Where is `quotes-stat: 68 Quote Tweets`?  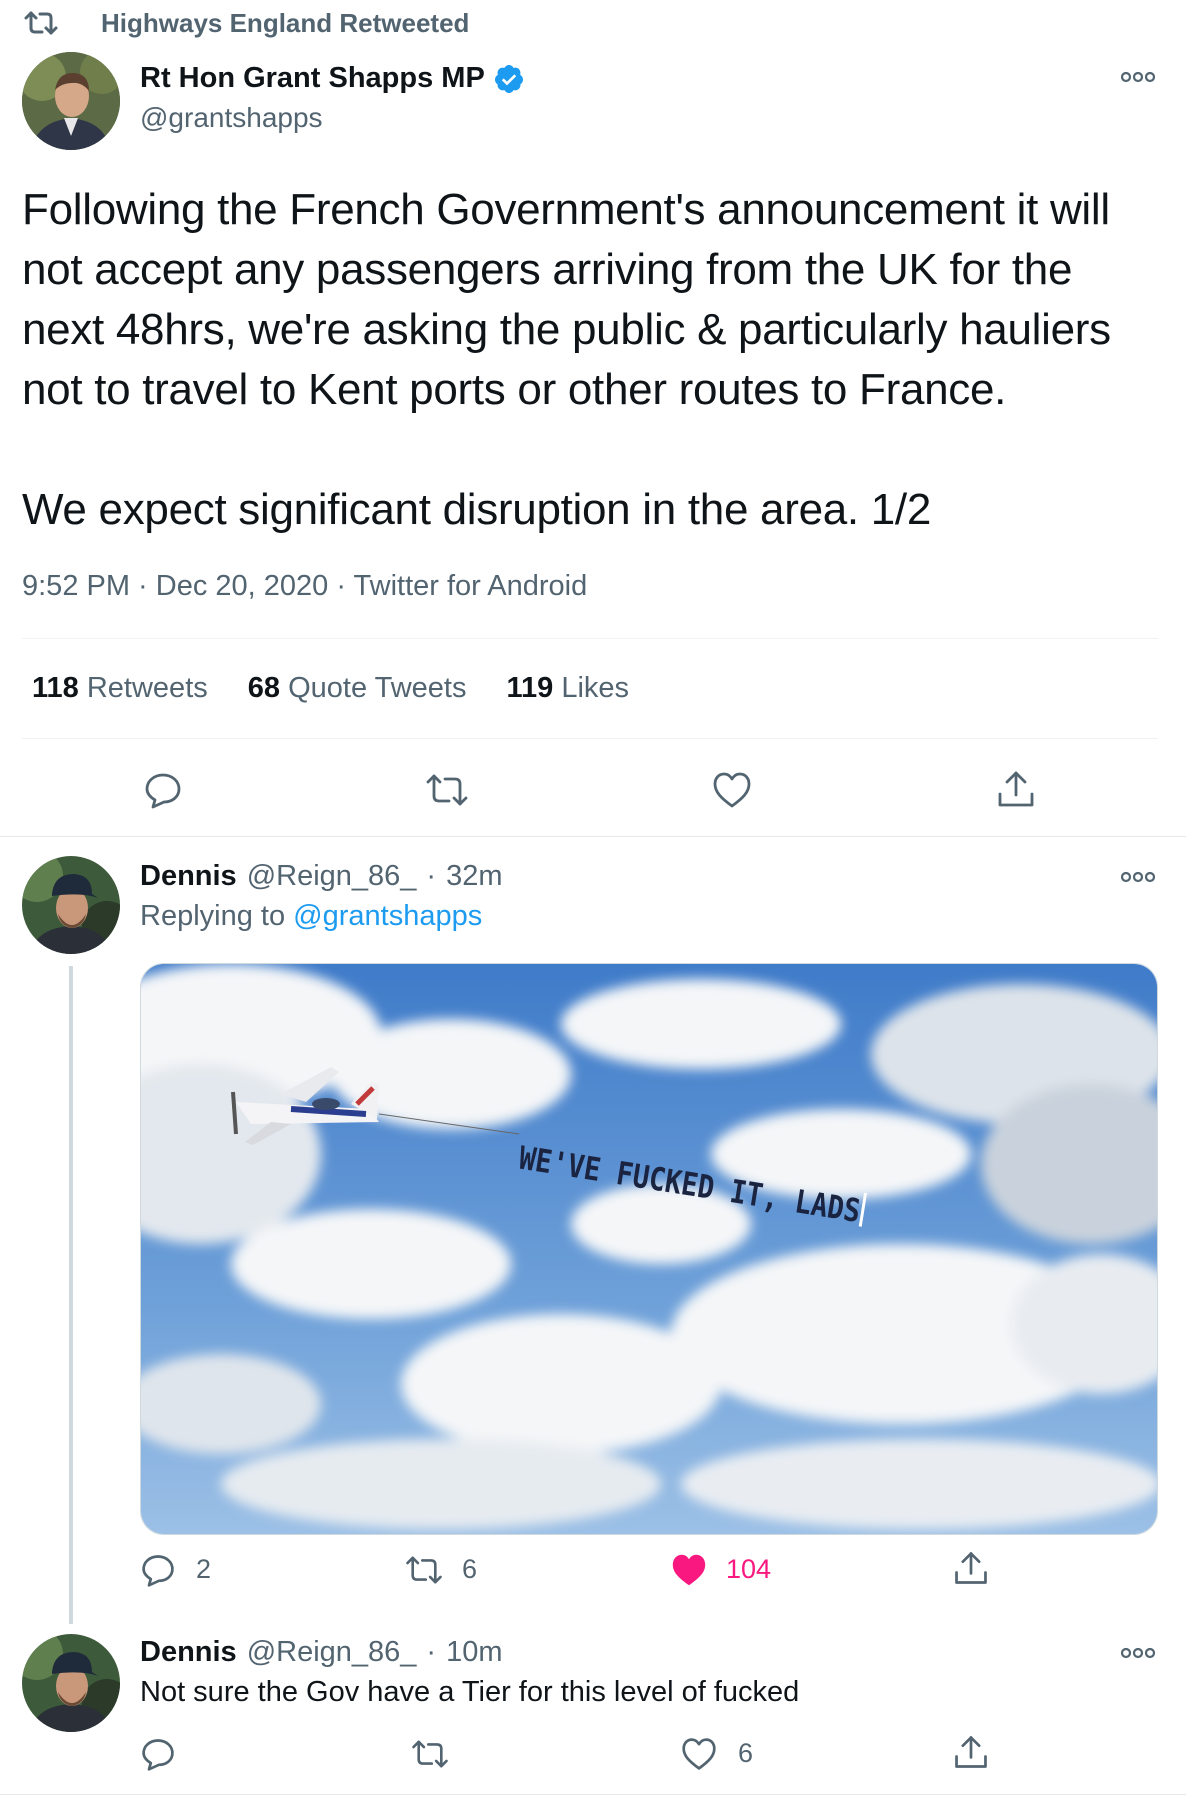 quotes-stat: 68 Quote Tweets is located at coordinates (357, 688).